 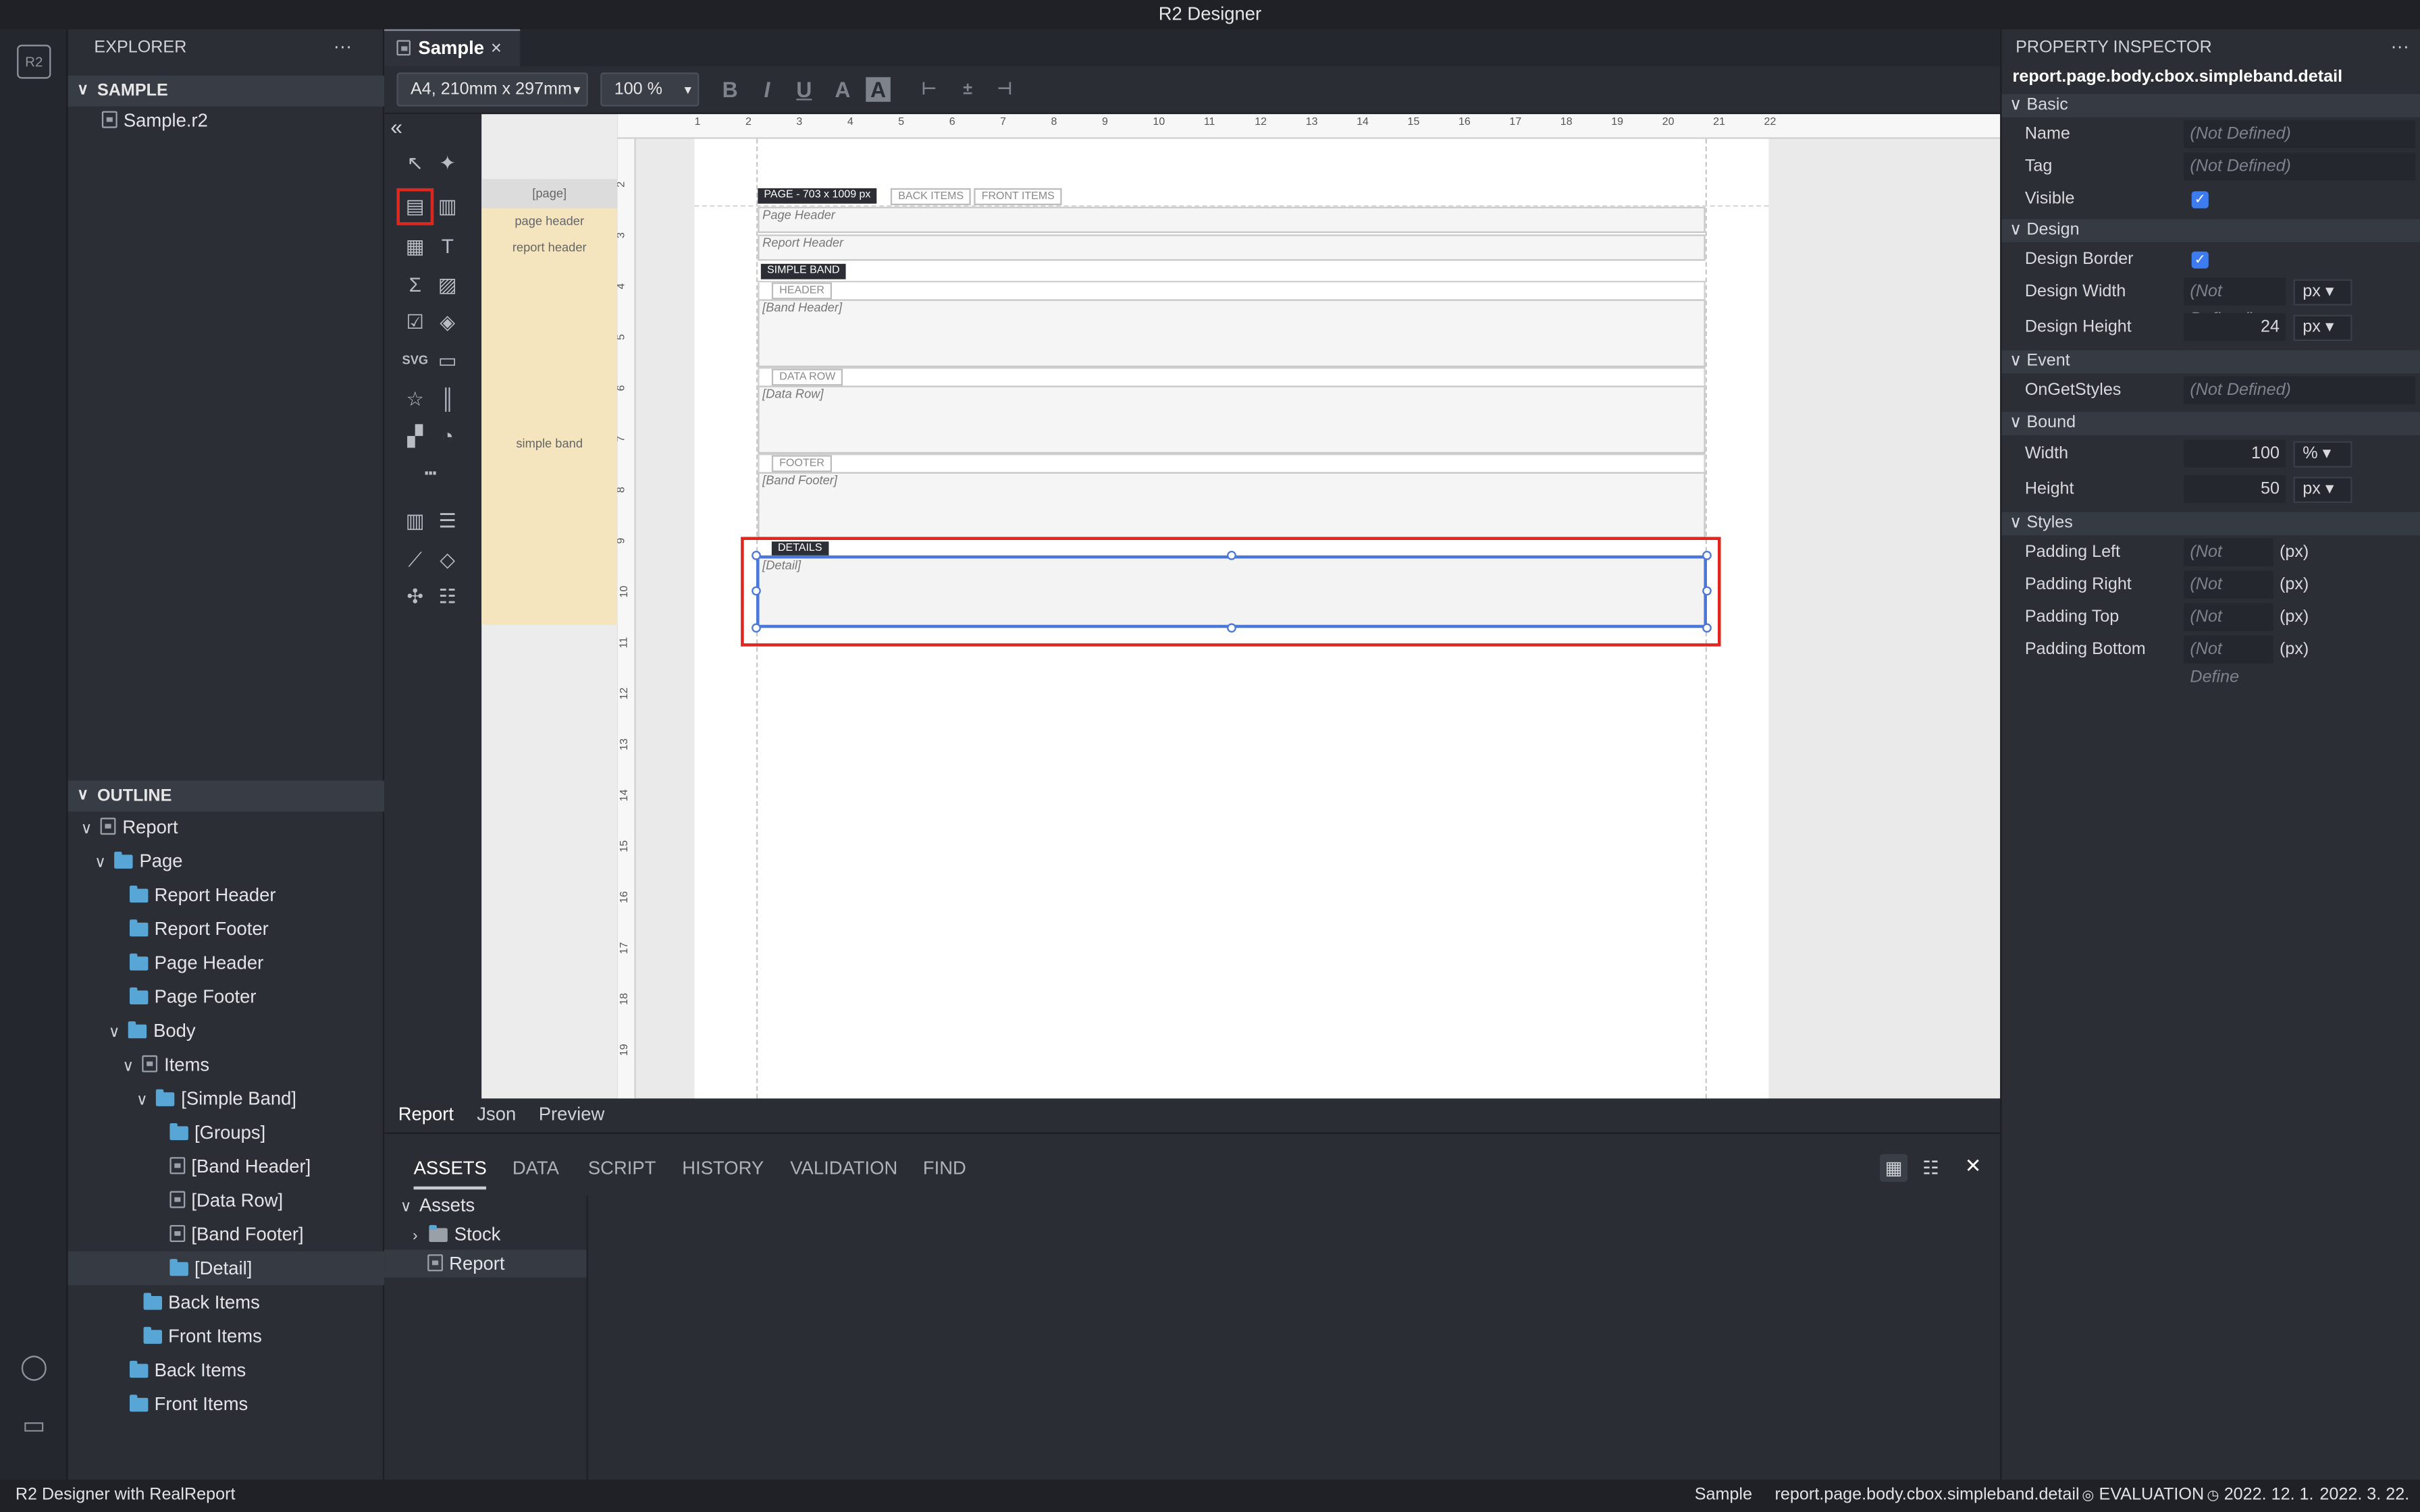 What do you see at coordinates (447, 560) in the screenshot?
I see `layers-icon: ◇` at bounding box center [447, 560].